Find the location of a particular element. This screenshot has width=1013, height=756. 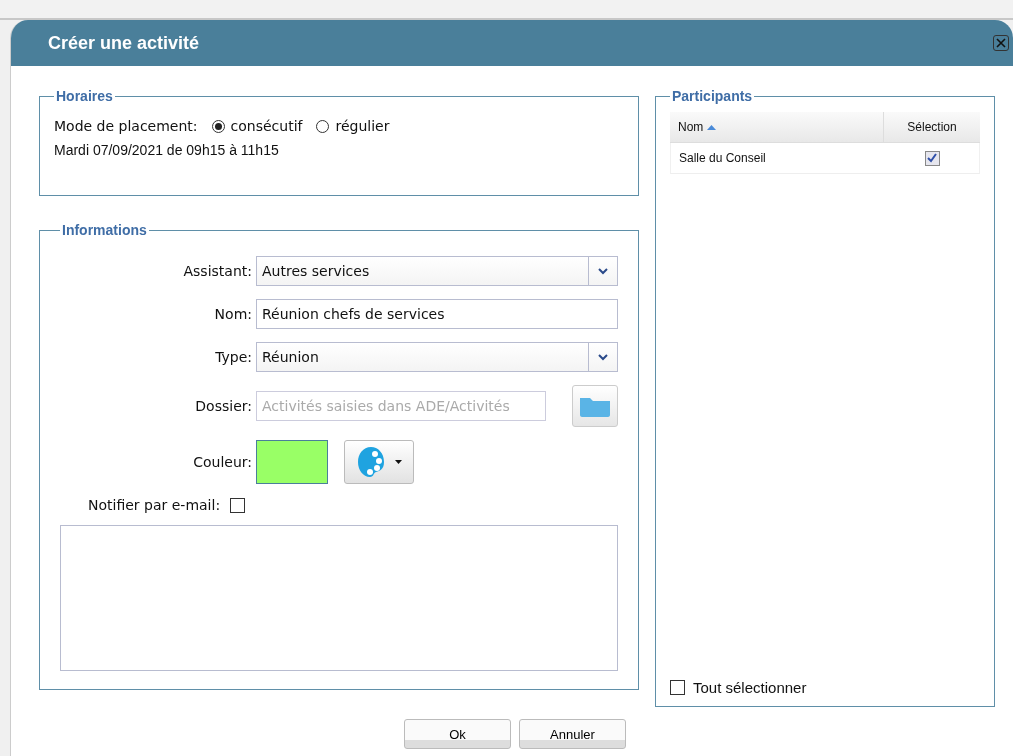

dropdown: Réunion is located at coordinates (437, 357).